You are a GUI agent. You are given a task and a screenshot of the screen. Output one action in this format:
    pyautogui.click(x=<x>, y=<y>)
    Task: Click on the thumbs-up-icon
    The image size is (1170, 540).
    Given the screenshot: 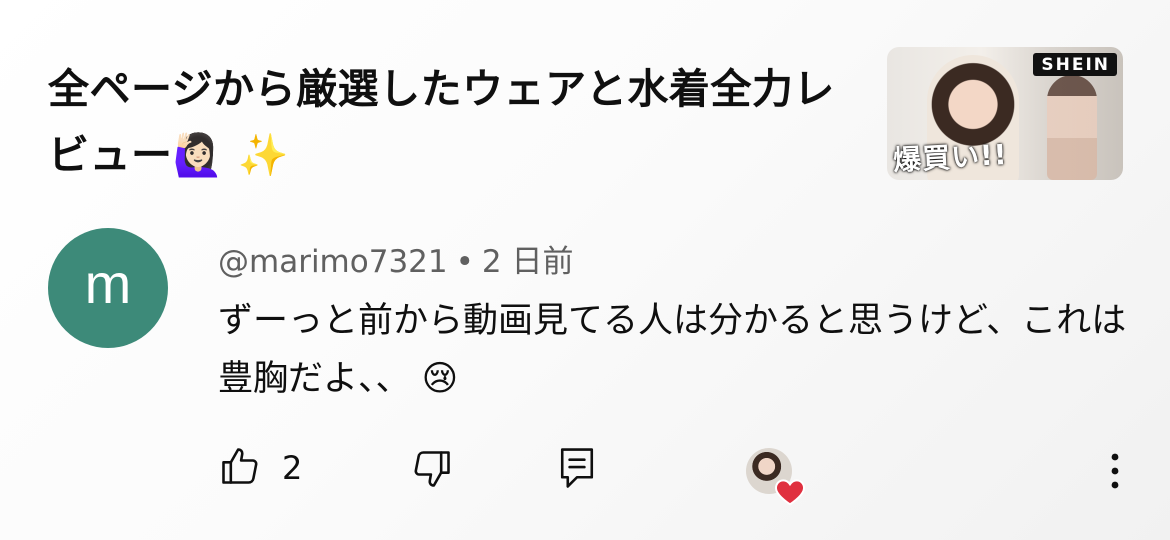 What is the action you would take?
    pyautogui.click(x=240, y=466)
    